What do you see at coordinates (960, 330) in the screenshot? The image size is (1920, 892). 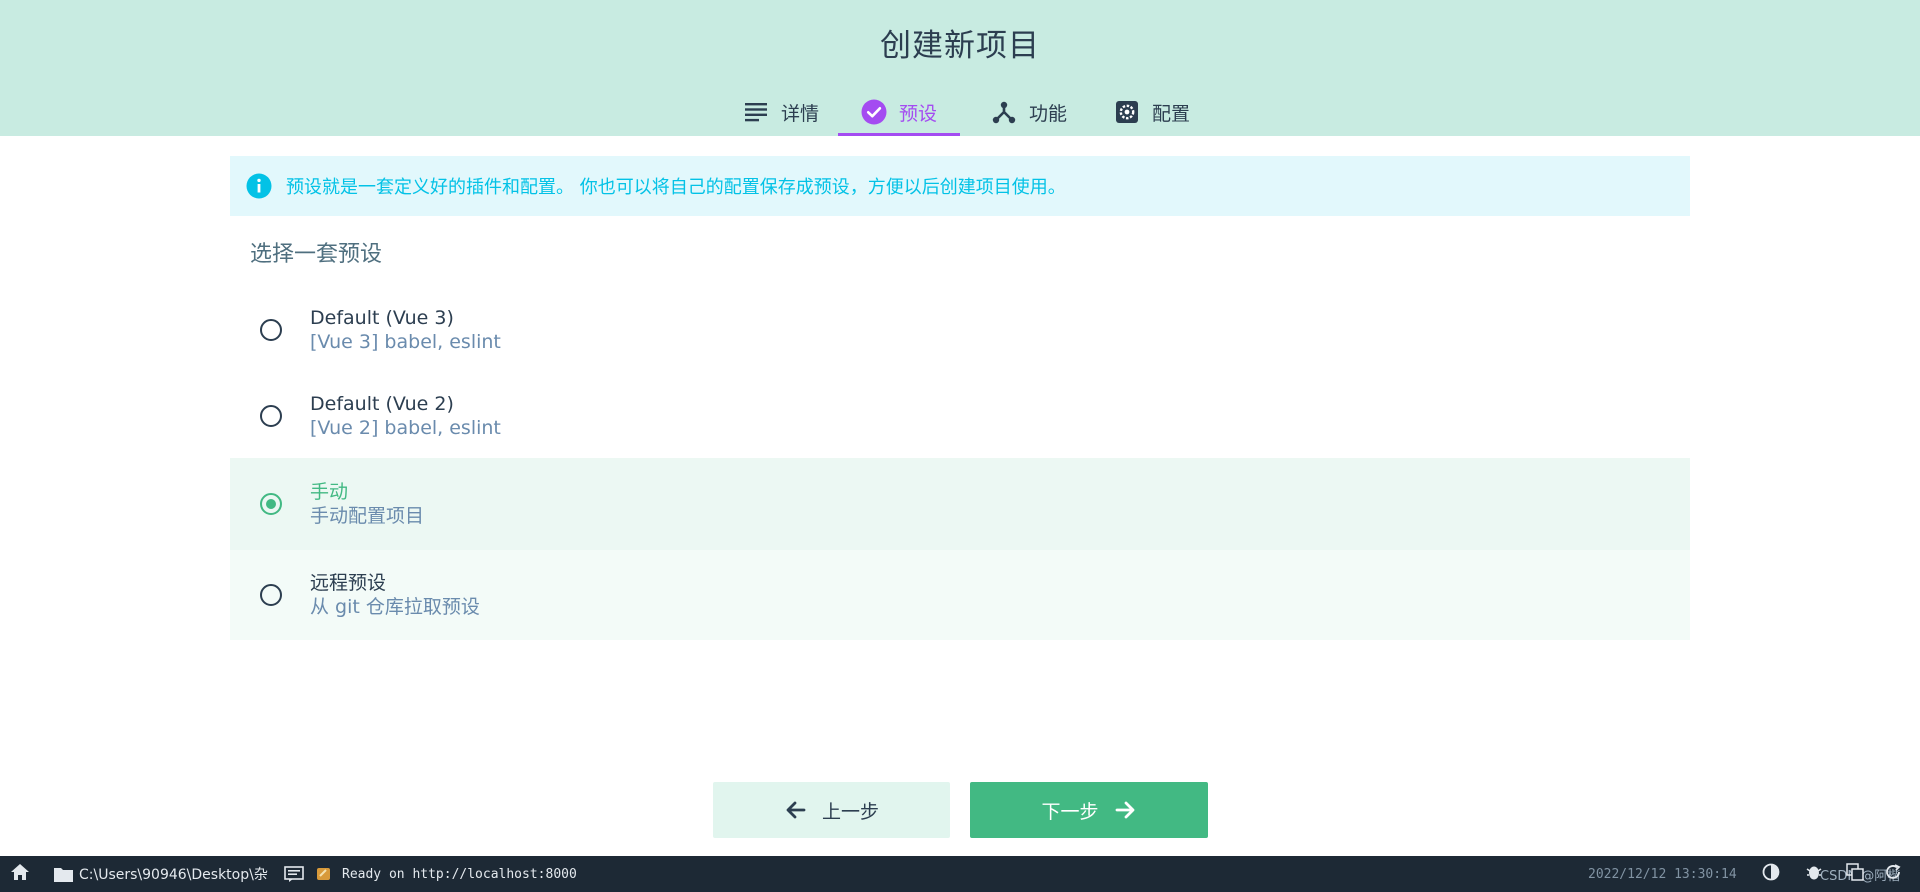 I see `preset-option-vue3: Default (Vue 3) [Vue 3] babel, eslint` at bounding box center [960, 330].